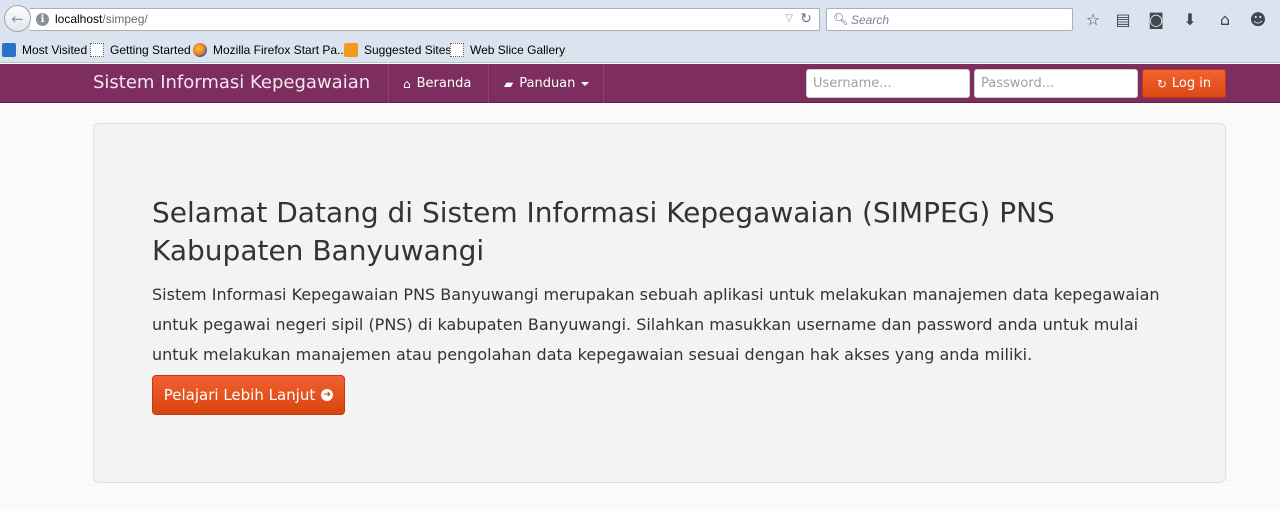 This screenshot has width=1280, height=509. What do you see at coordinates (351, 50) in the screenshot?
I see `suggested-sites-icon` at bounding box center [351, 50].